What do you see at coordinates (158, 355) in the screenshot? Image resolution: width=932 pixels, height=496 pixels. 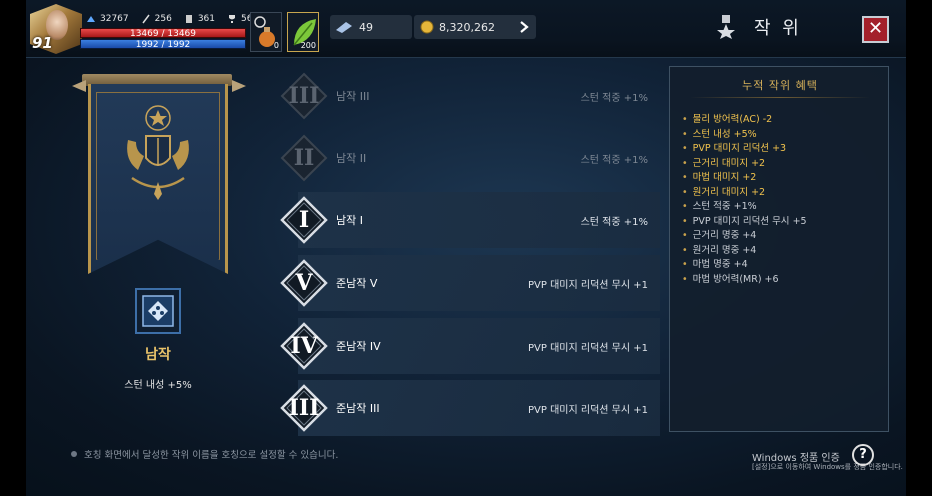 I see `current-rank-name: 남작` at bounding box center [158, 355].